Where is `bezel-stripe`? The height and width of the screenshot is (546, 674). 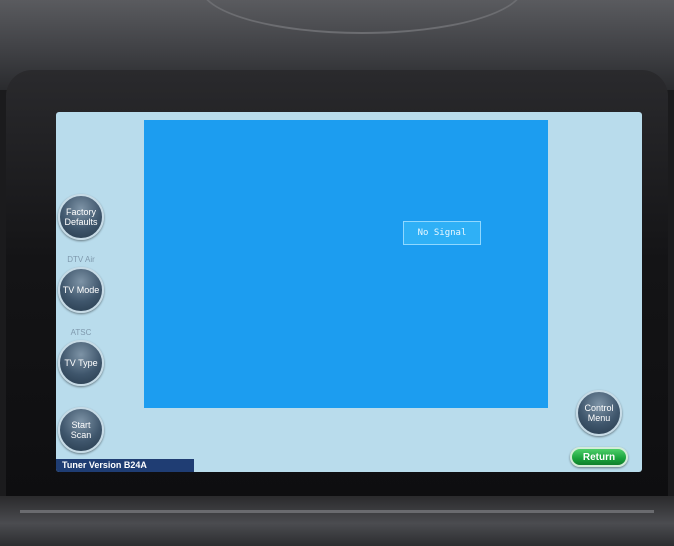
bezel-stripe is located at coordinates (337, 511).